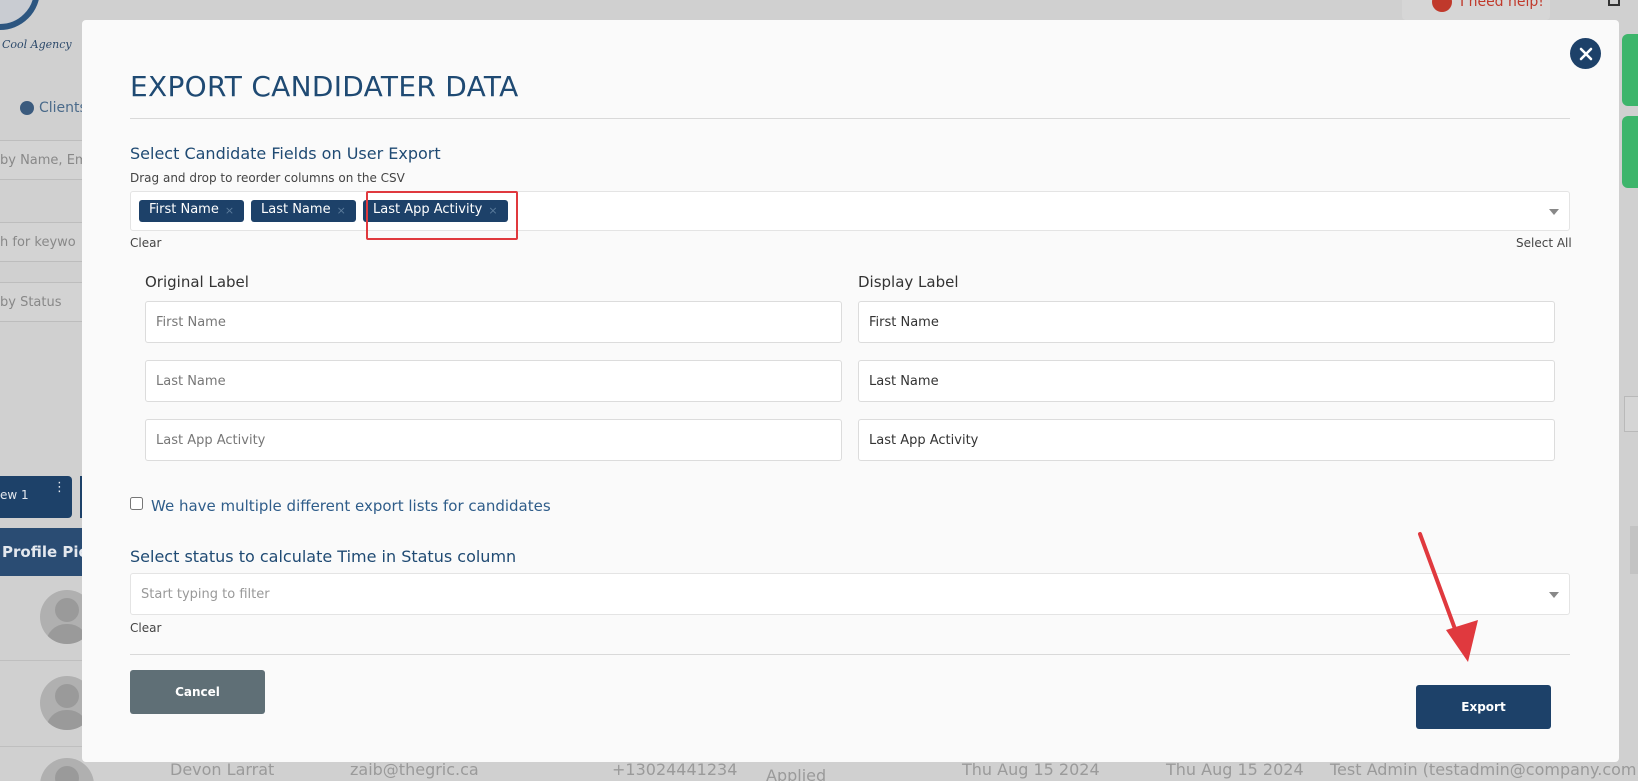 This screenshot has height=781, width=1638. I want to click on cancel-button: Cancel, so click(197, 692).